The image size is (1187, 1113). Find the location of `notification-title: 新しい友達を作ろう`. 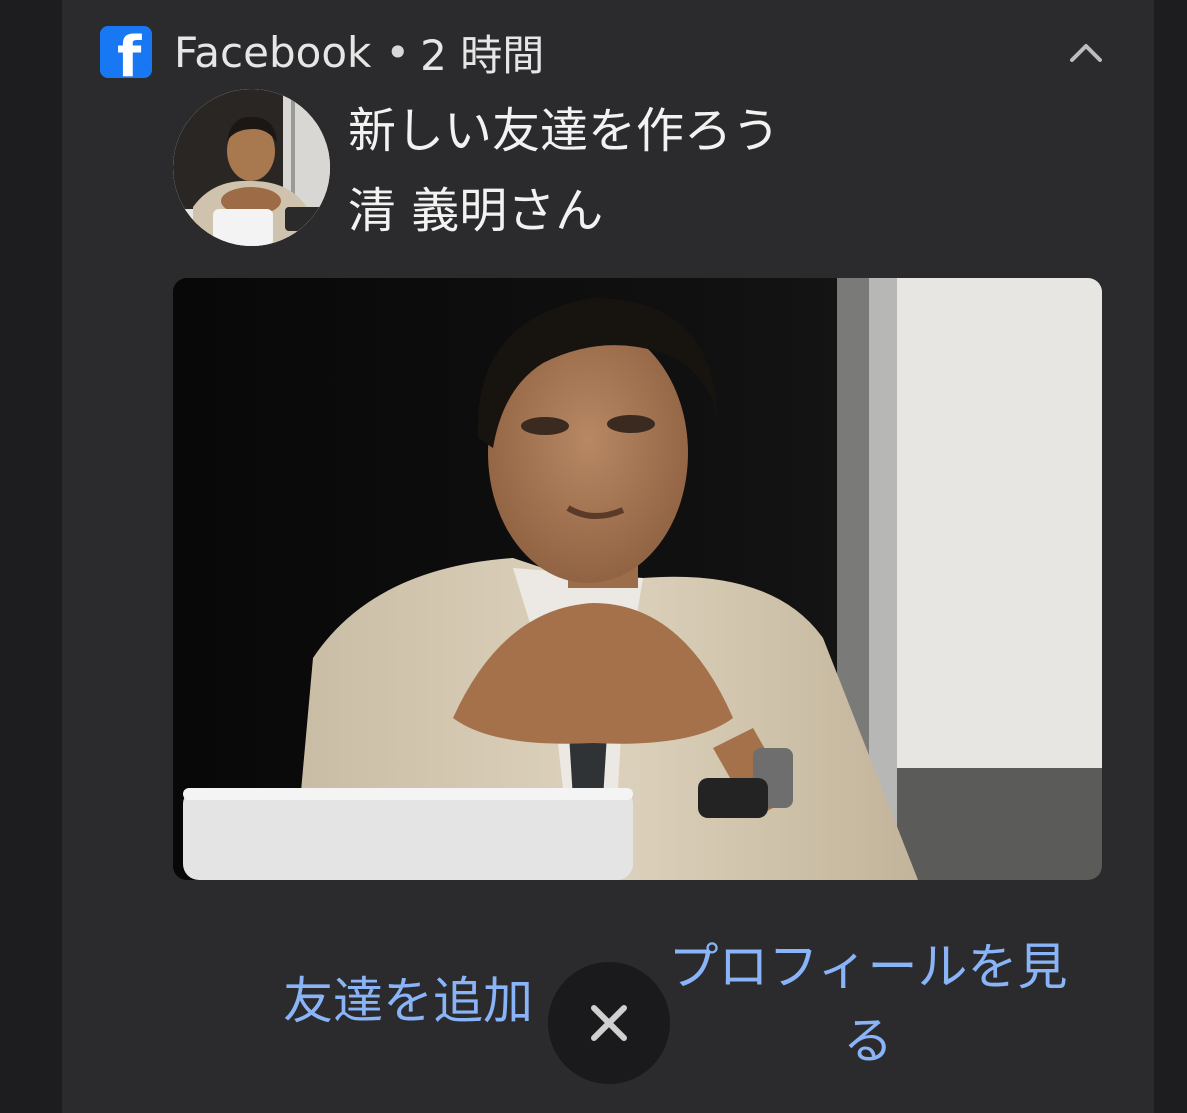

notification-title: 新しい友達を作ろう is located at coordinates (564, 131).